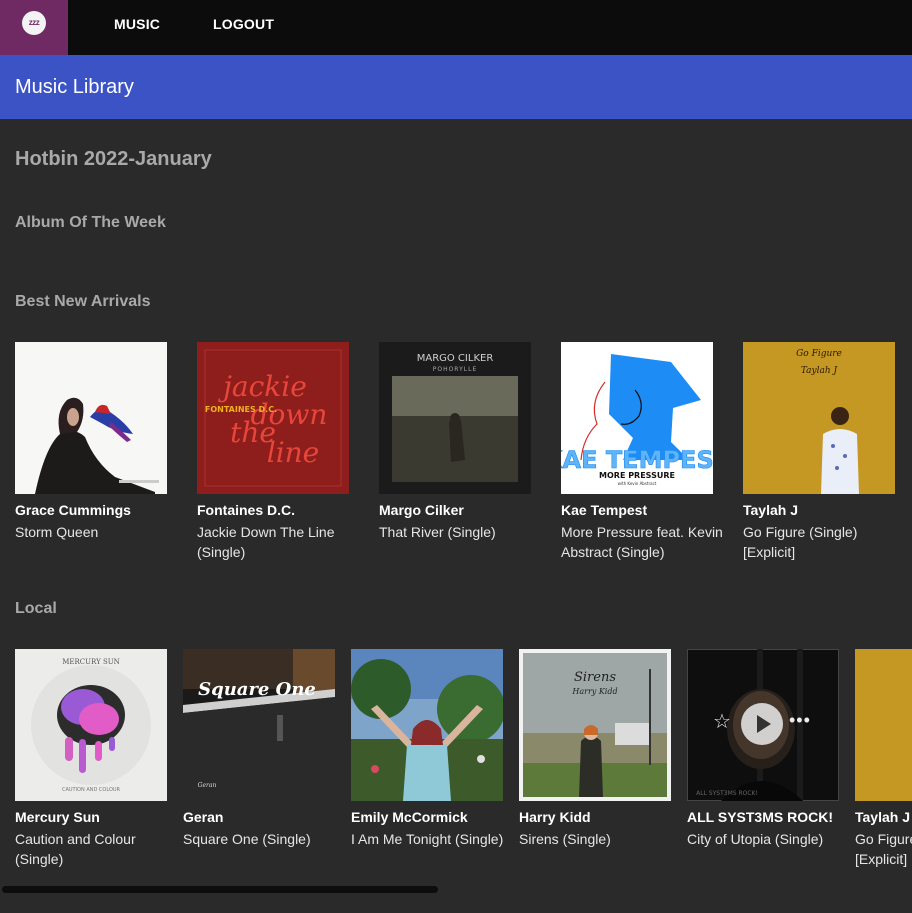 The width and height of the screenshot is (912, 913). I want to click on album-cover: MARGO CILKER POHORYLLE, so click(455, 418).